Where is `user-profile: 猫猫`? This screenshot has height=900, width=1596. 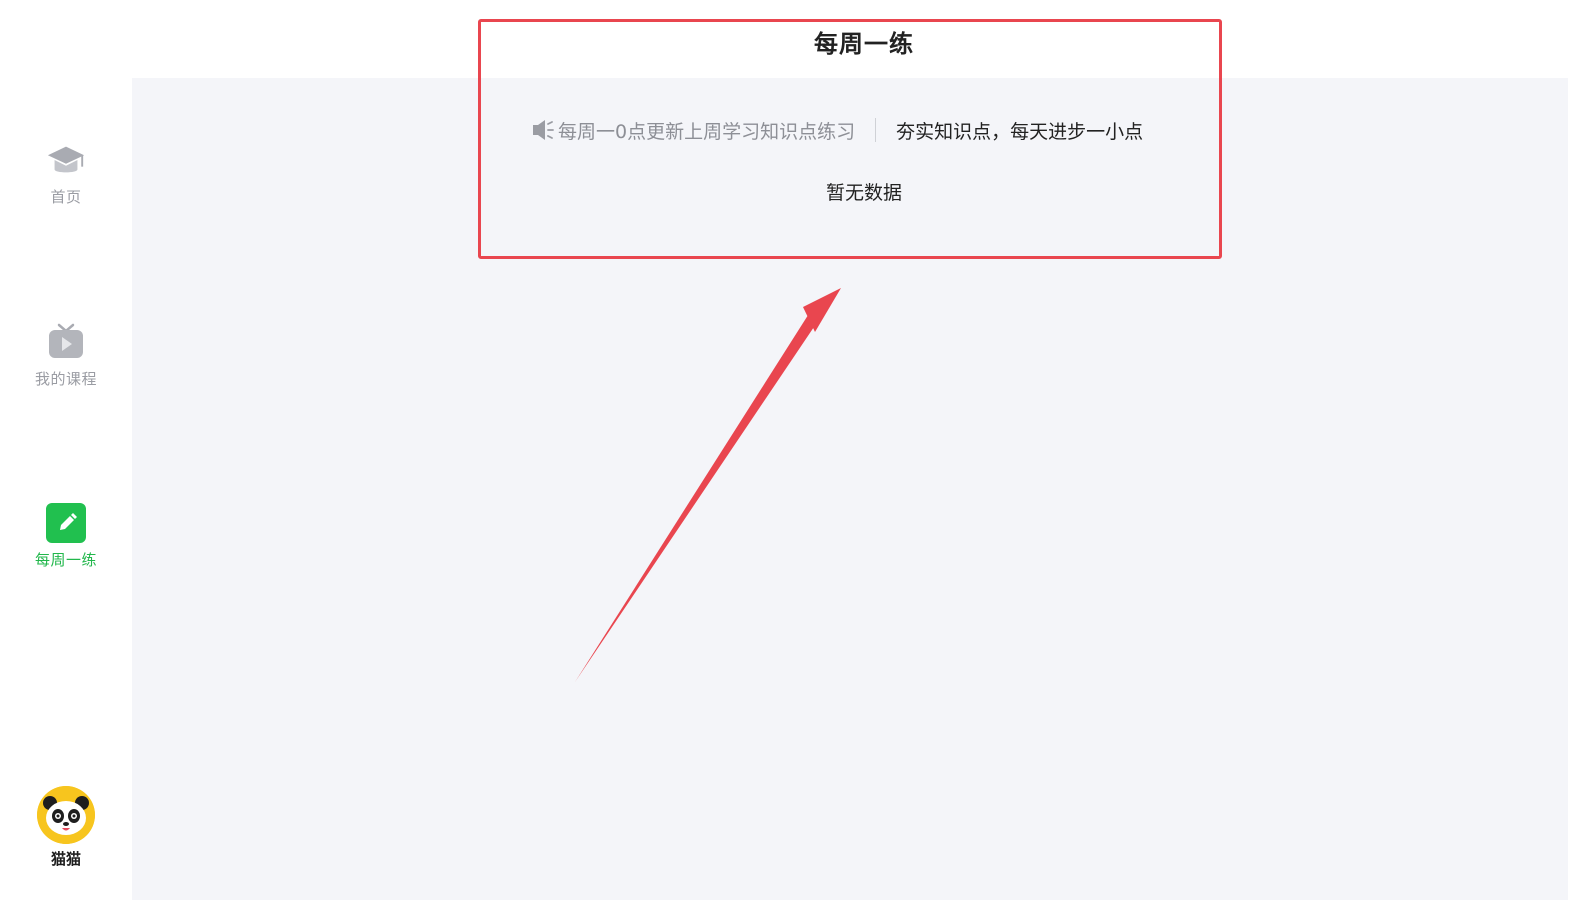 user-profile: 猫猫 is located at coordinates (66, 827).